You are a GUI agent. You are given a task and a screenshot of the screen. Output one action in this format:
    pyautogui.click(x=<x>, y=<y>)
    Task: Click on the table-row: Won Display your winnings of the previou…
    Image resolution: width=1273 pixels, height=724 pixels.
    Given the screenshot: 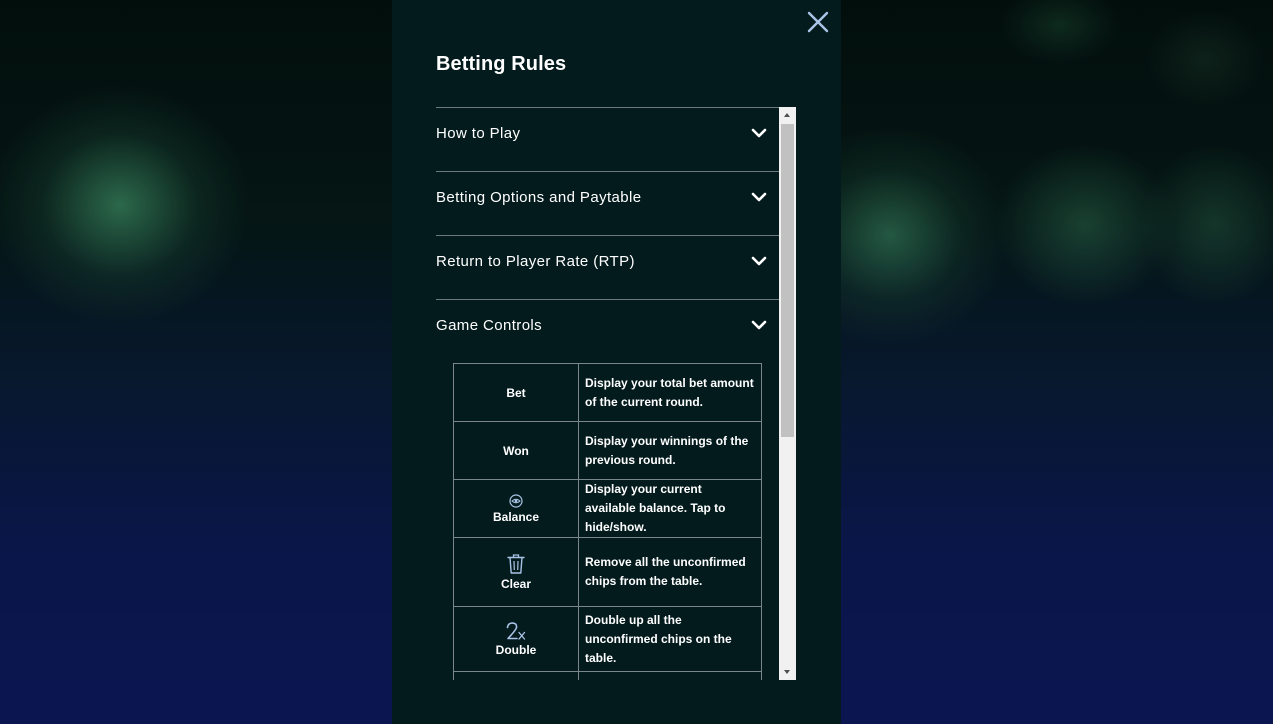 What is the action you would take?
    pyautogui.click(x=607, y=450)
    